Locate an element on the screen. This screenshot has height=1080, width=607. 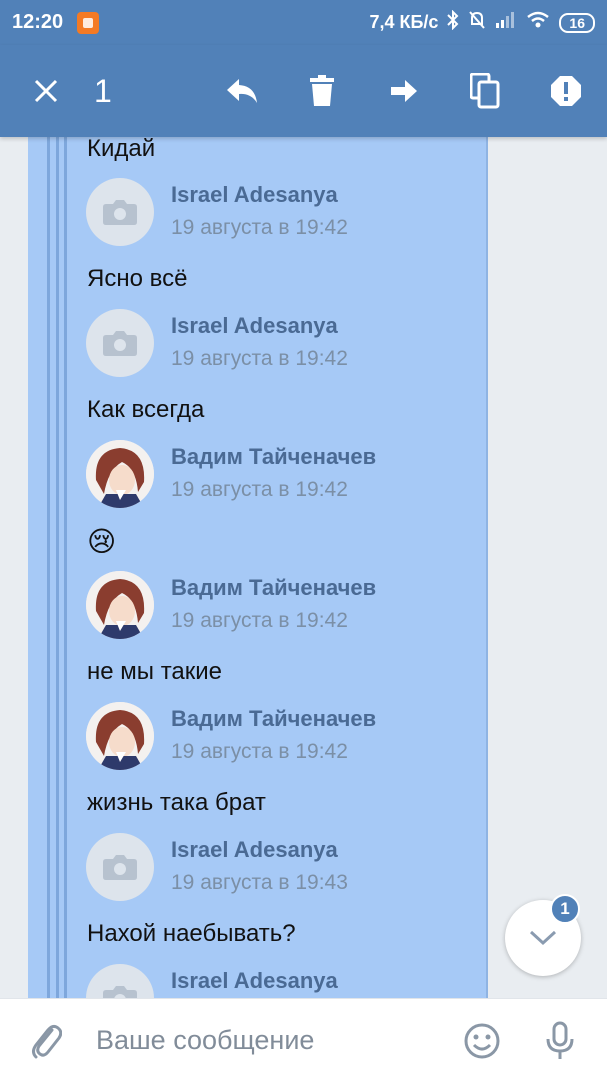
selection-toolbar: 1 is located at coordinates (303, 91).